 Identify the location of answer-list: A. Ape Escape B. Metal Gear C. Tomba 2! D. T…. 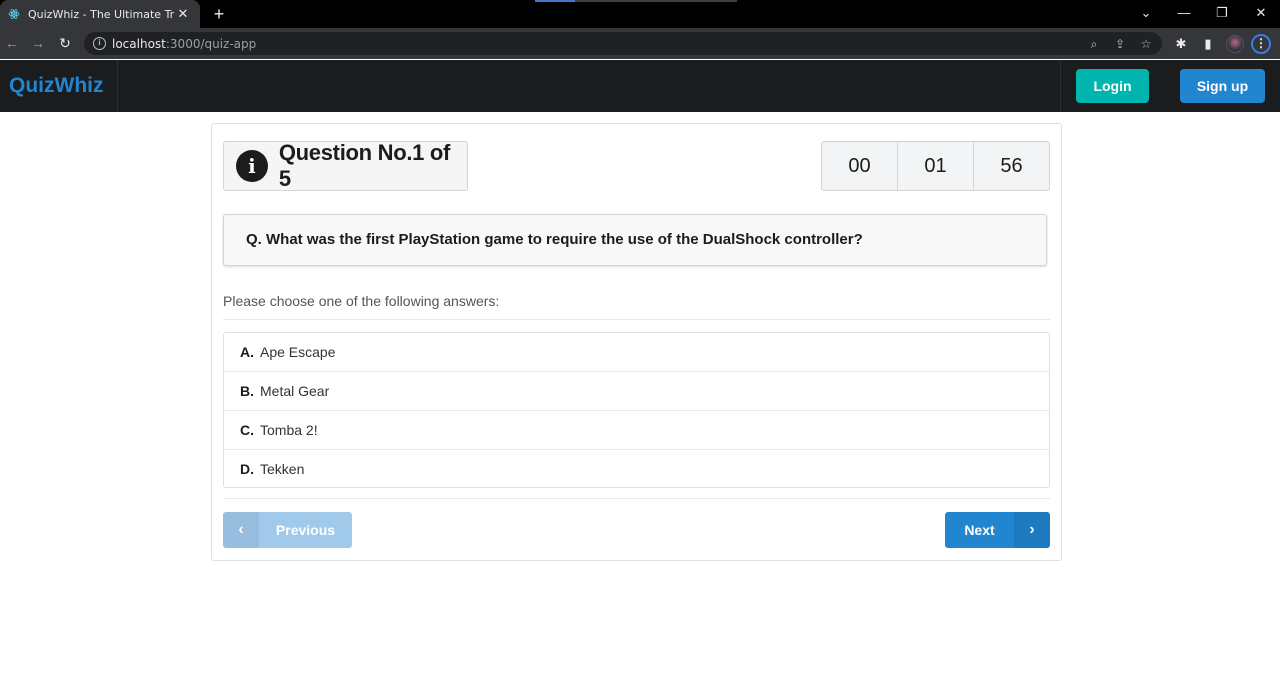
(636, 410).